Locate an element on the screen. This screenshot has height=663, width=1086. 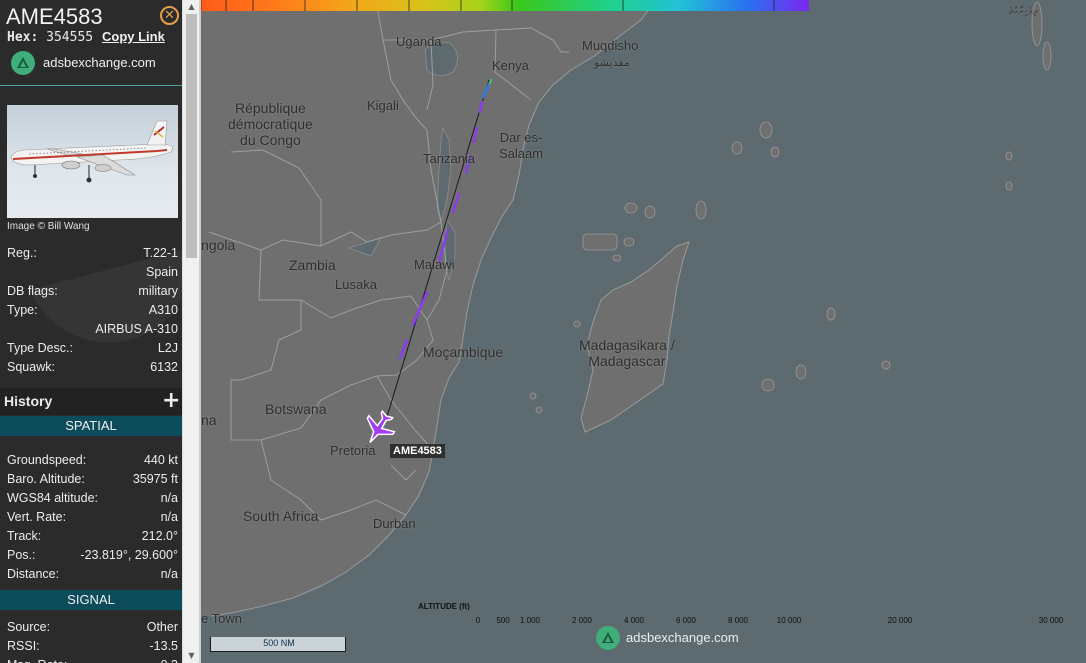
info-row-value: Other is located at coordinates (162, 627).